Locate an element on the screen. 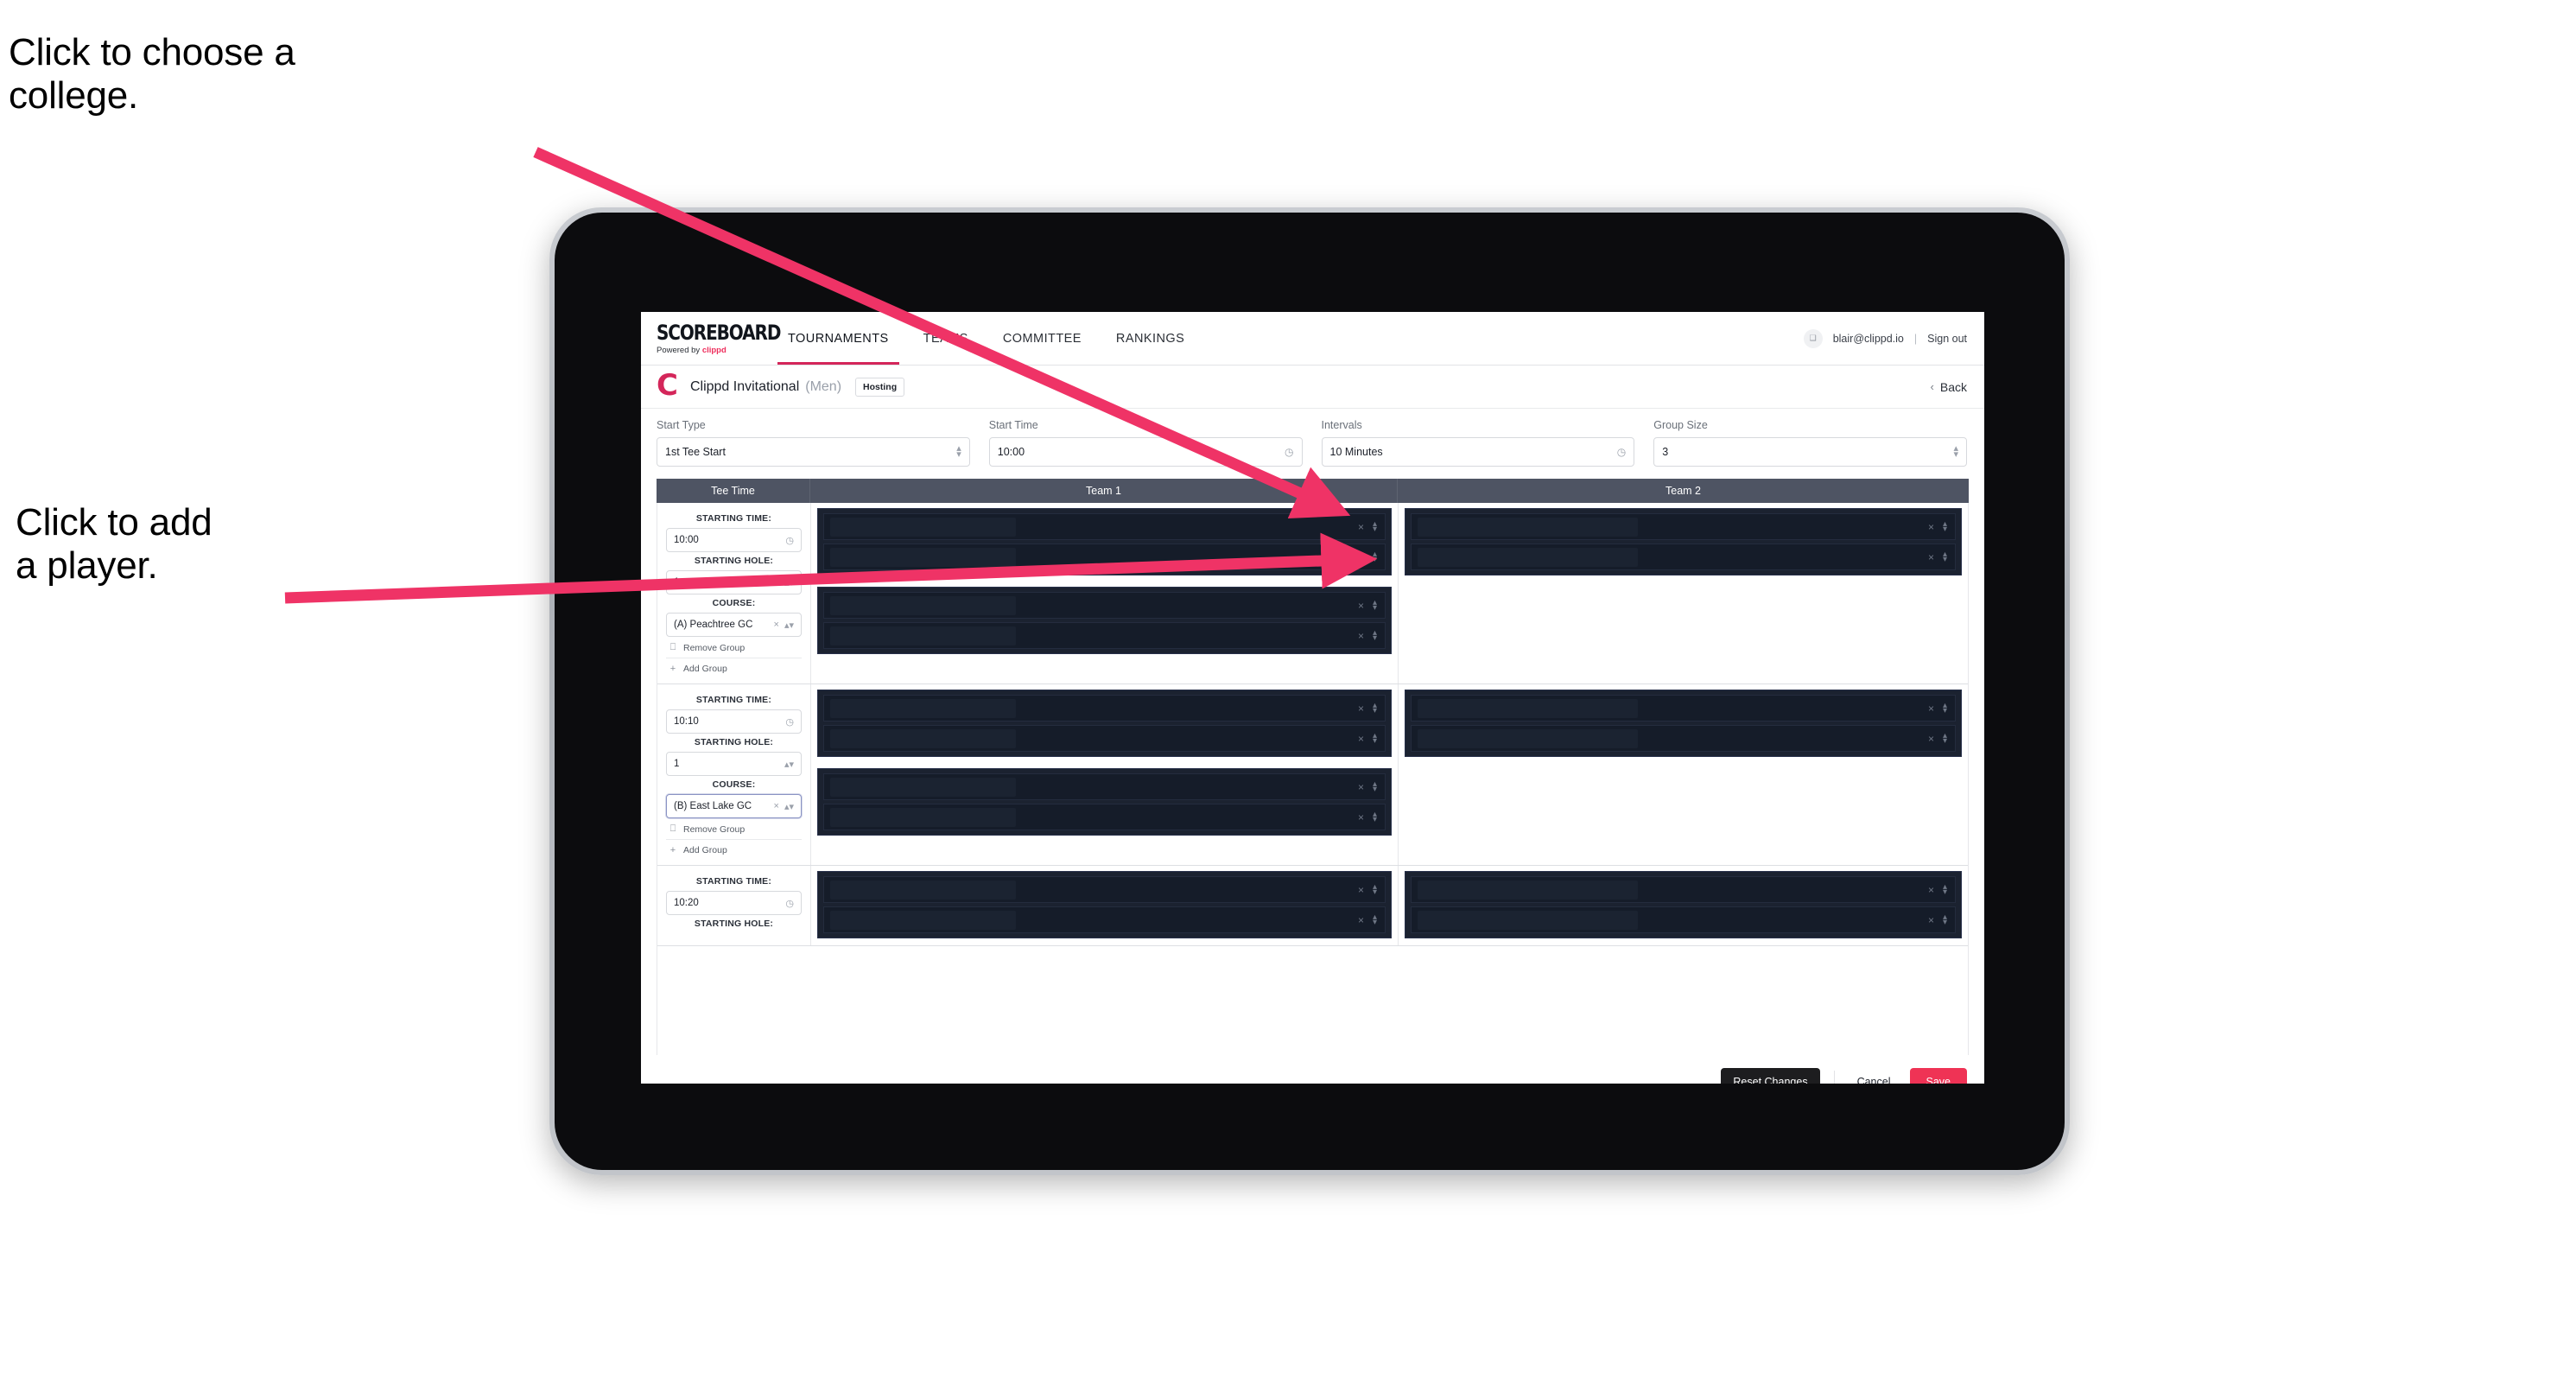  avatar: ❑ is located at coordinates (1813, 338).